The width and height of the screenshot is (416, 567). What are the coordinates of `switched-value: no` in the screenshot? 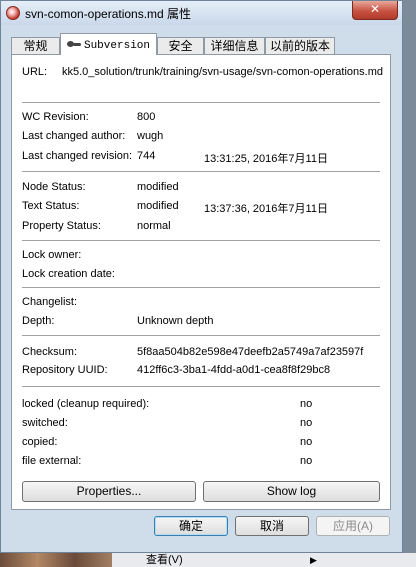 It's located at (306, 423).